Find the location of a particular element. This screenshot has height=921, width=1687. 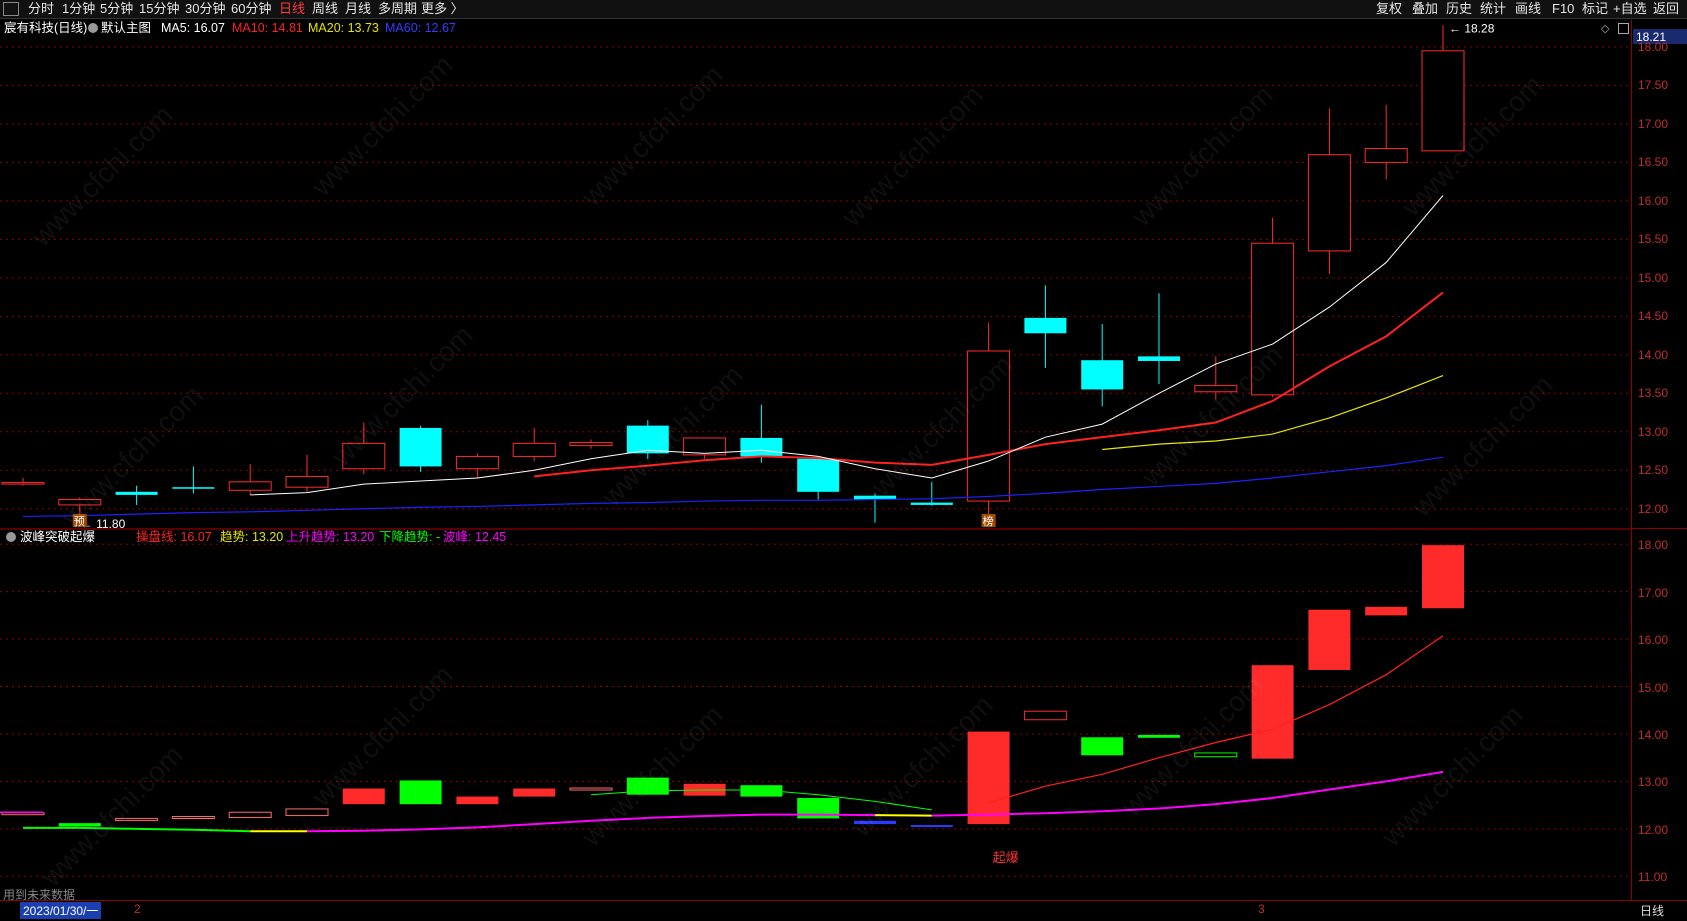

time-marker-2: 2 is located at coordinates (137, 909).